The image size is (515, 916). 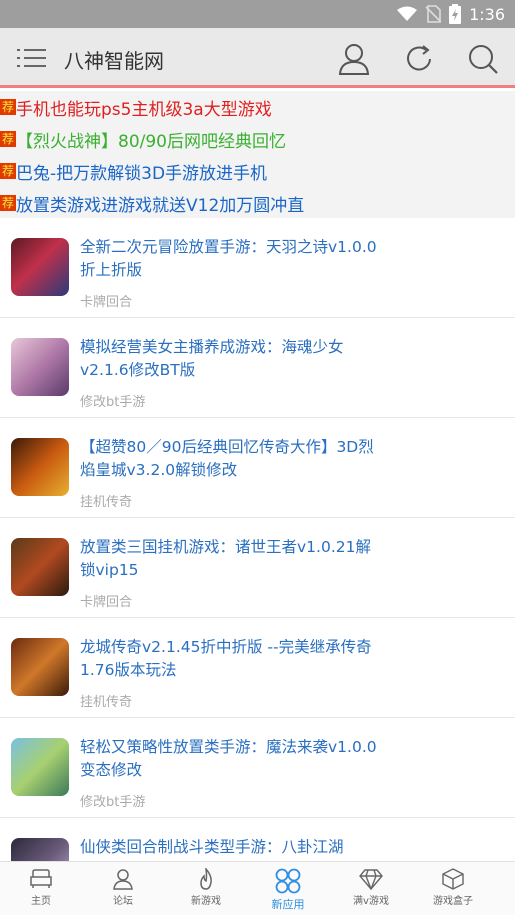 I want to click on list-item: 轻松又策略性放置类手游：魔法来袭v1.0.0变态修改 修改bt手游, so click(x=257, y=768).